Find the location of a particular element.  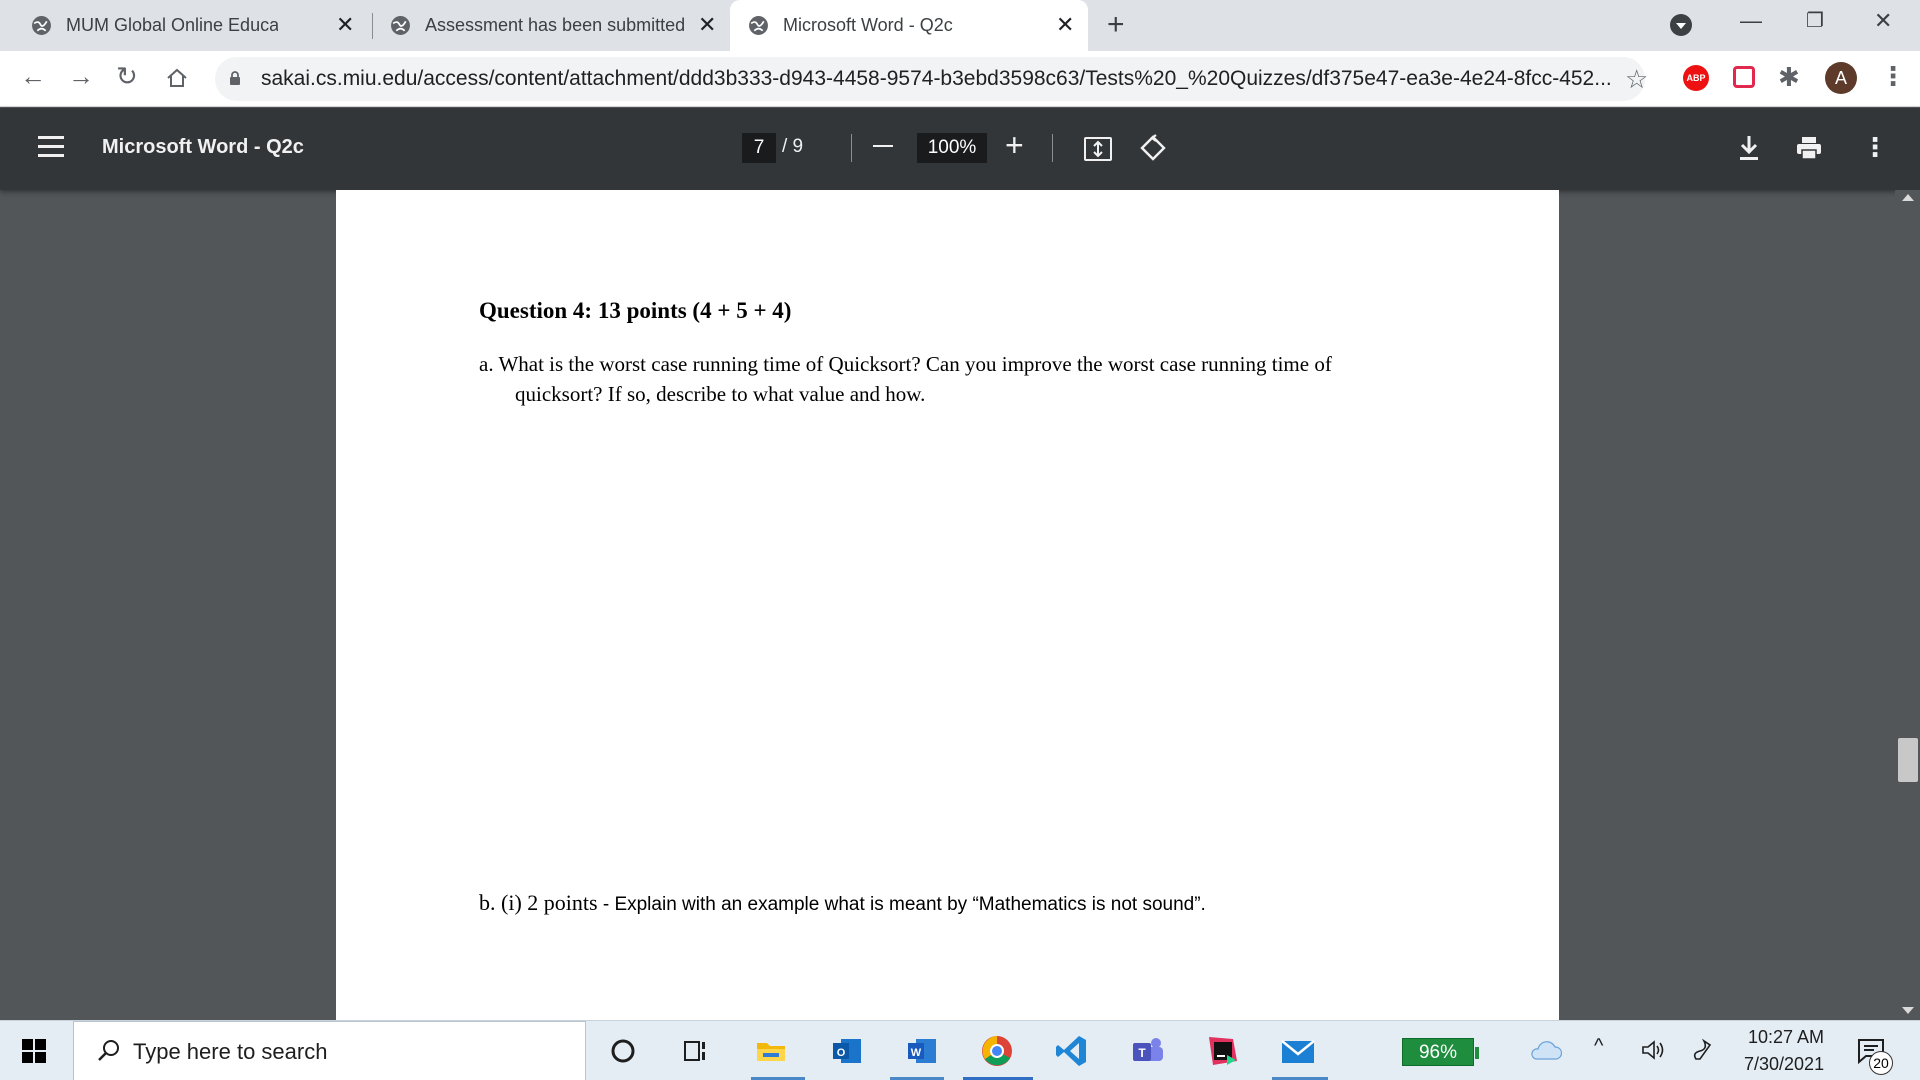

pdf-toolbar: Microsoft Word - Q2c 7 / 9 100% + ⋮ is located at coordinates (960, 149).